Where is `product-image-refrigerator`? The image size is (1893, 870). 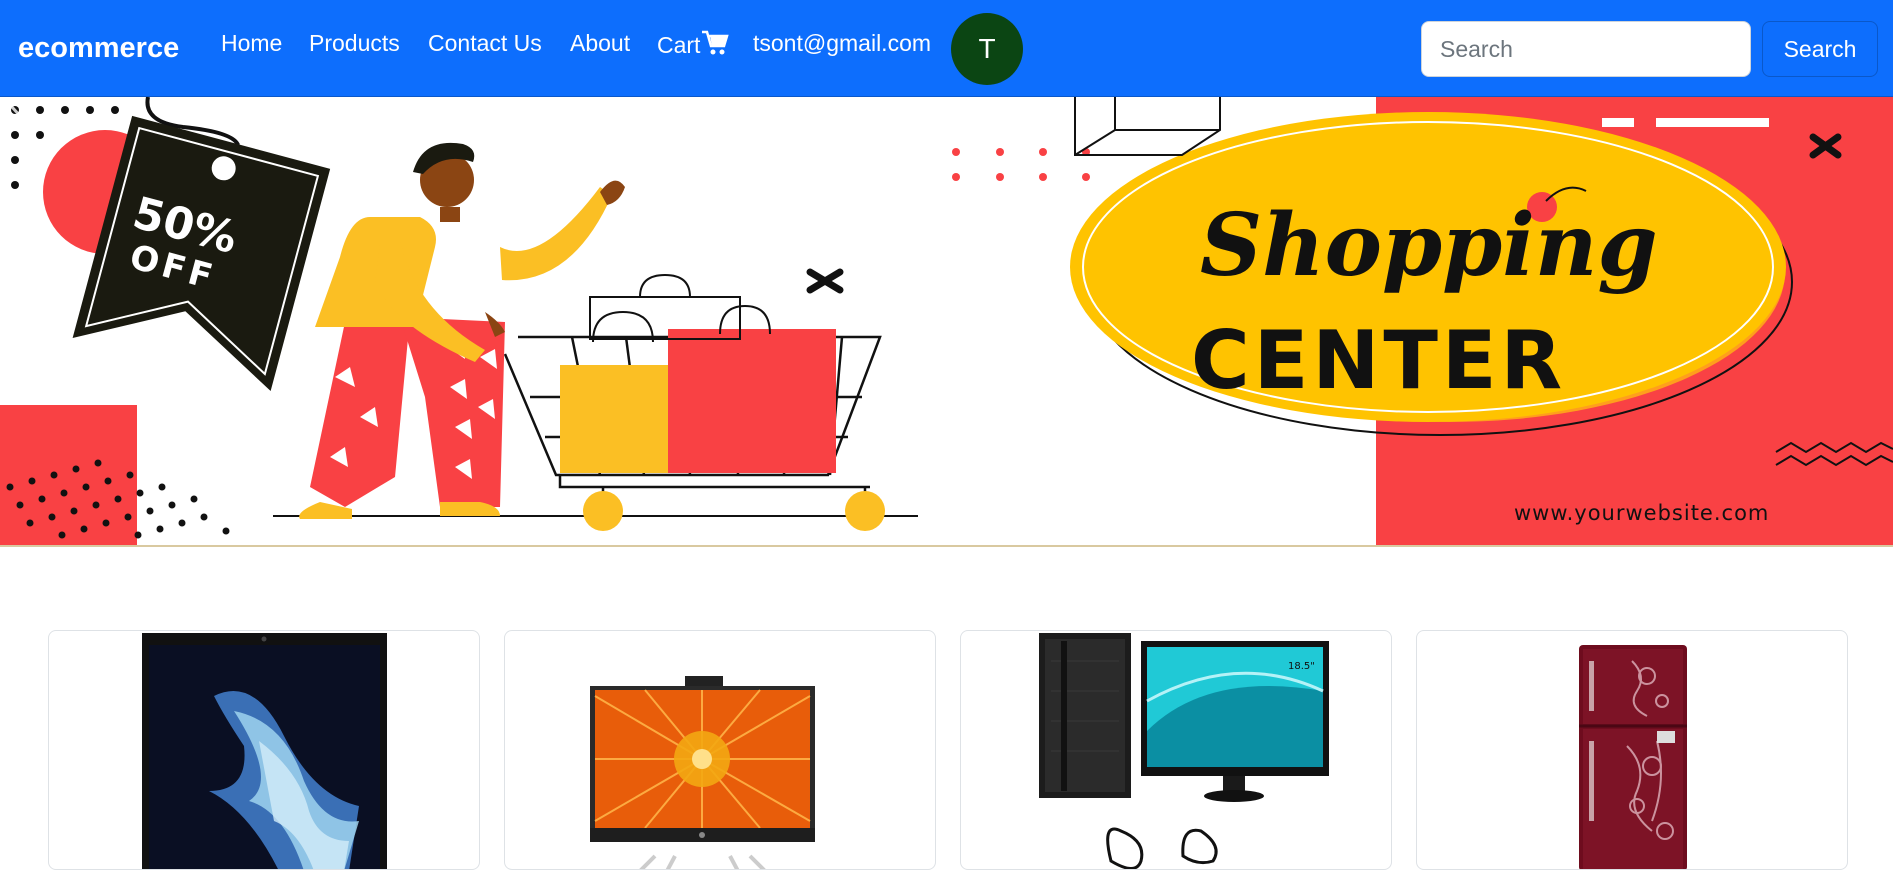 product-image-refrigerator is located at coordinates (1633, 757).